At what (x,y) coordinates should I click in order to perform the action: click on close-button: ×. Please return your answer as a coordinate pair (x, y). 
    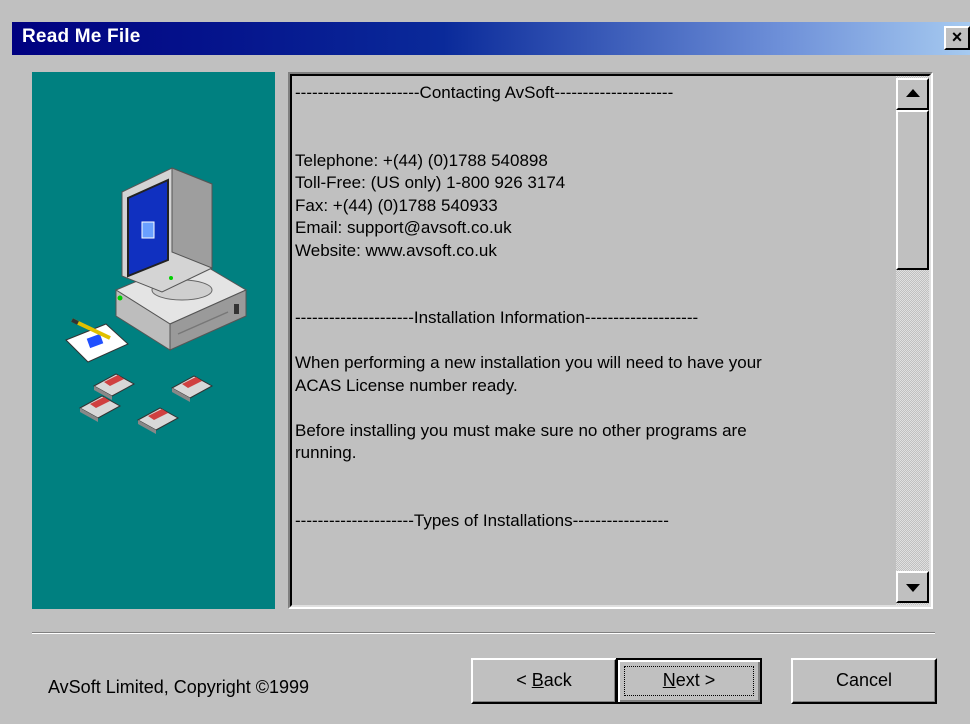
    Looking at the image, I should click on (957, 38).